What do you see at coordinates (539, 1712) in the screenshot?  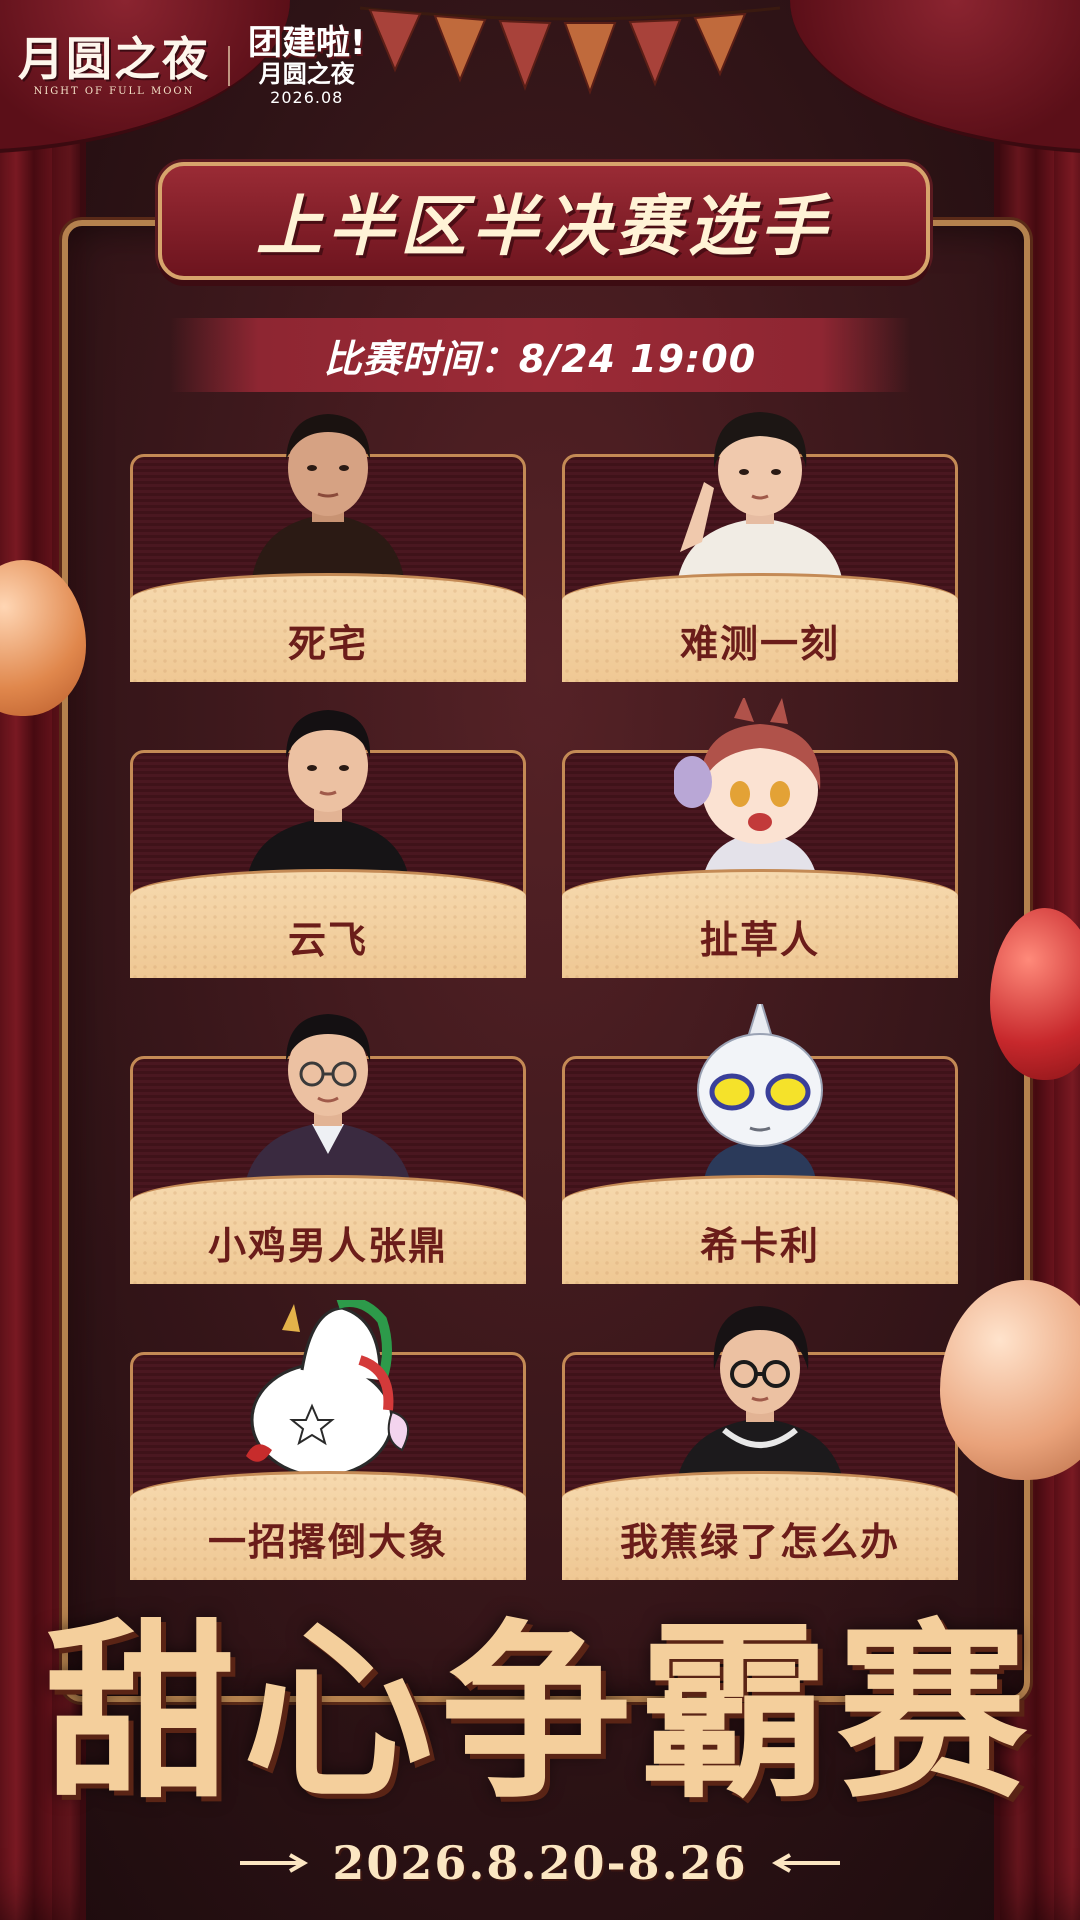 I see `event-title: 甜心争霸赛` at bounding box center [539, 1712].